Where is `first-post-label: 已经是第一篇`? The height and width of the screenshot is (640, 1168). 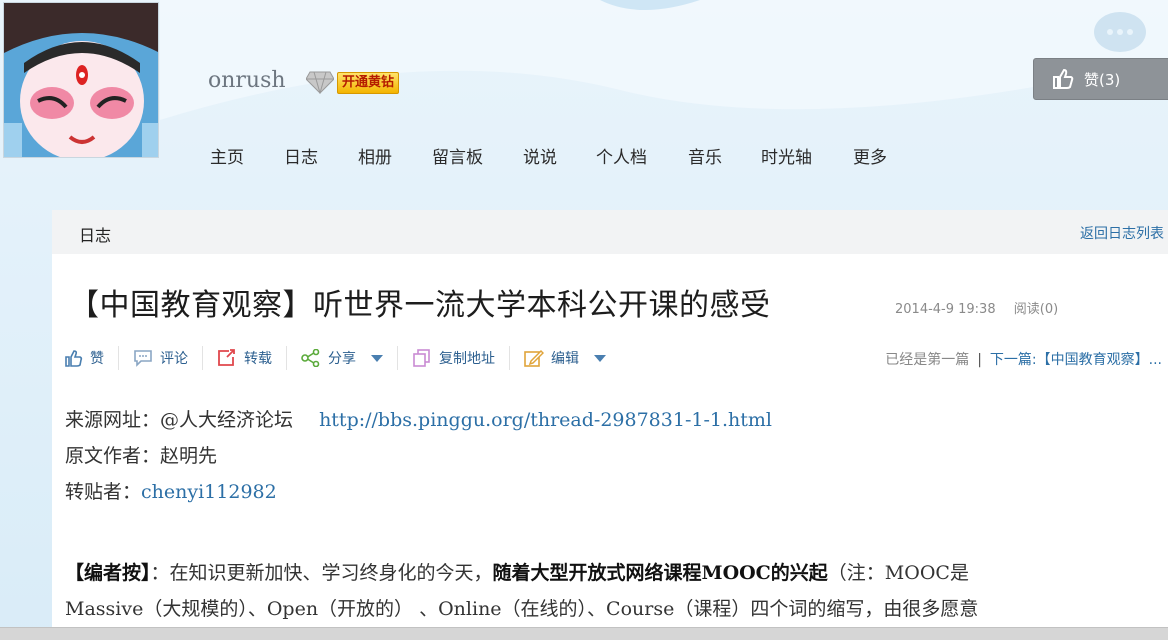
first-post-label: 已经是第一篇 is located at coordinates (927, 360).